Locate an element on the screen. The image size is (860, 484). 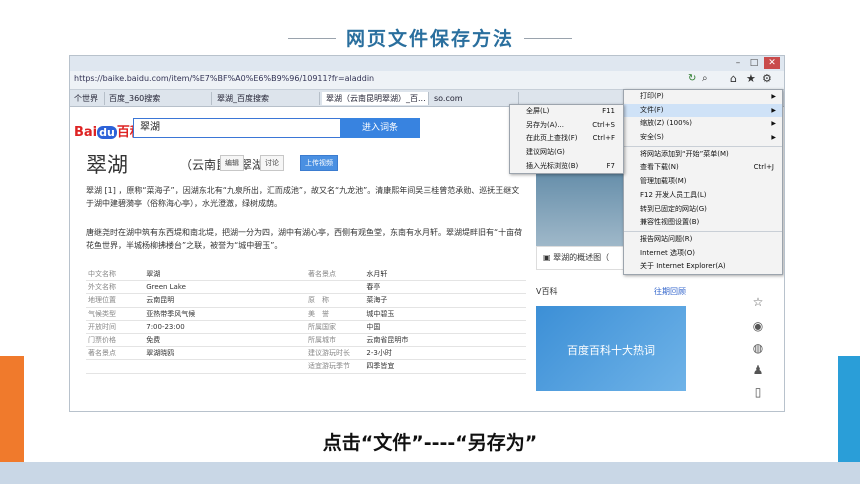
info-value: 2-3小时 is located at coordinates (445, 353).